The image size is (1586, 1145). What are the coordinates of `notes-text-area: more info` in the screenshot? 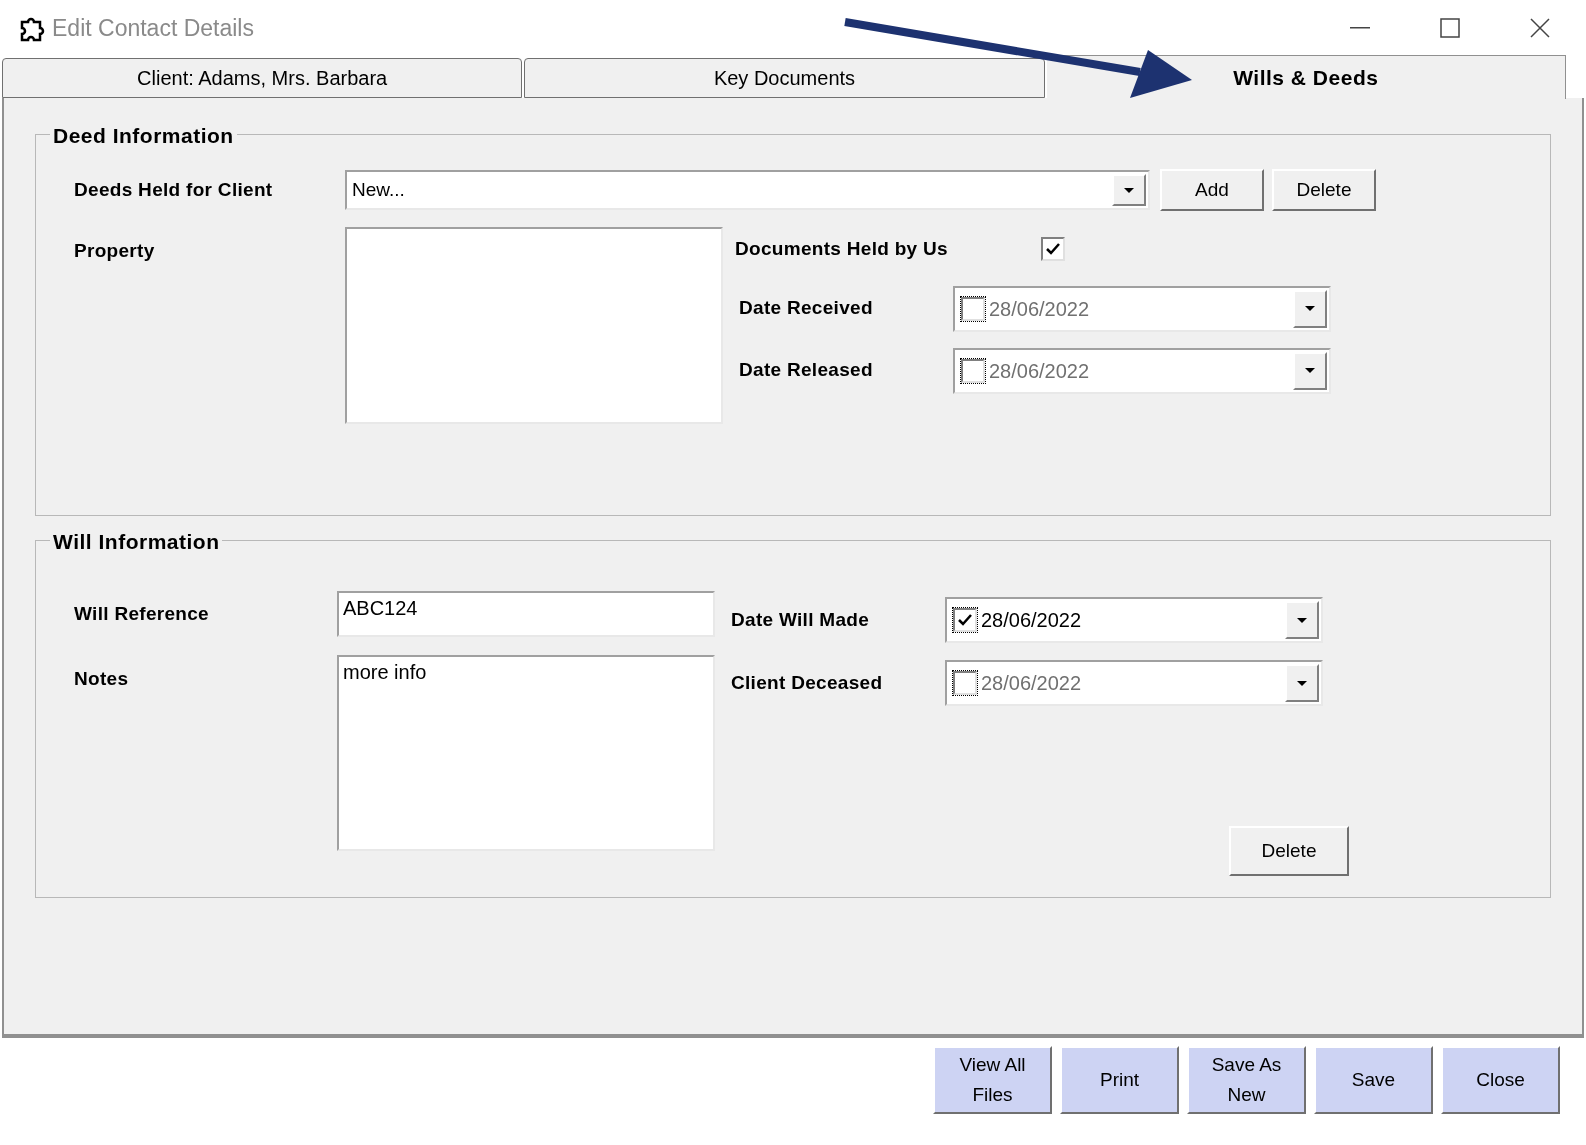 It's located at (526, 753).